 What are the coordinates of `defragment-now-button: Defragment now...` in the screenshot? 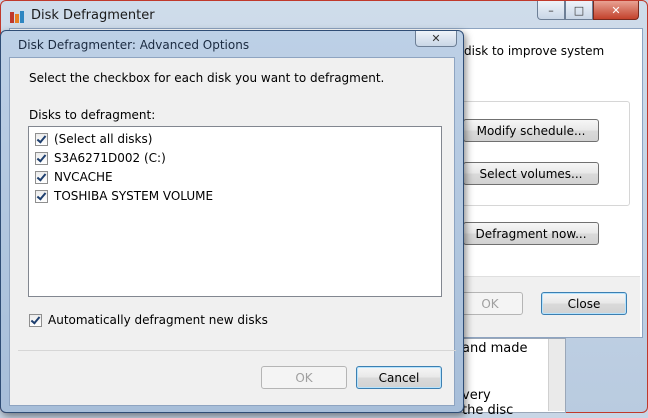 It's located at (531, 233).